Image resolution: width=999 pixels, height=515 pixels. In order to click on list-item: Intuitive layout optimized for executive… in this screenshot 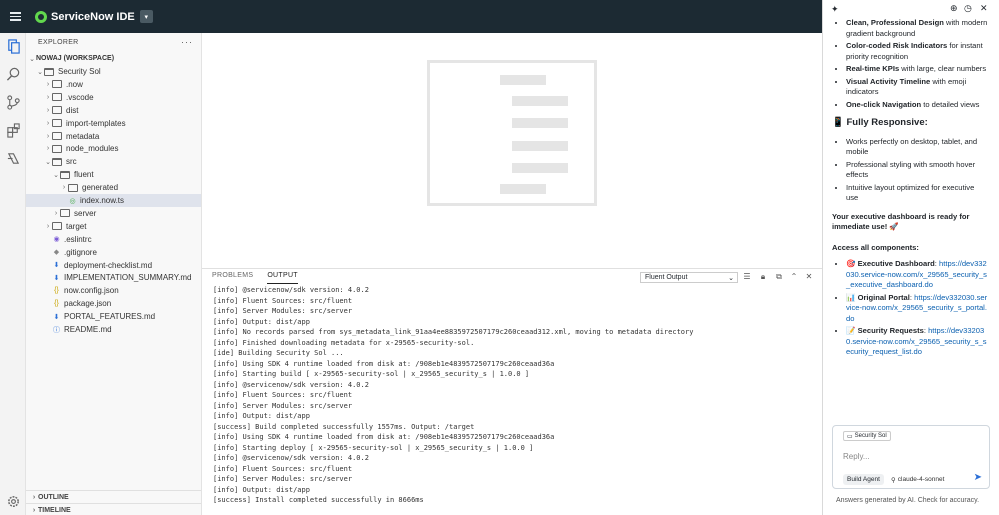, I will do `click(917, 193)`.